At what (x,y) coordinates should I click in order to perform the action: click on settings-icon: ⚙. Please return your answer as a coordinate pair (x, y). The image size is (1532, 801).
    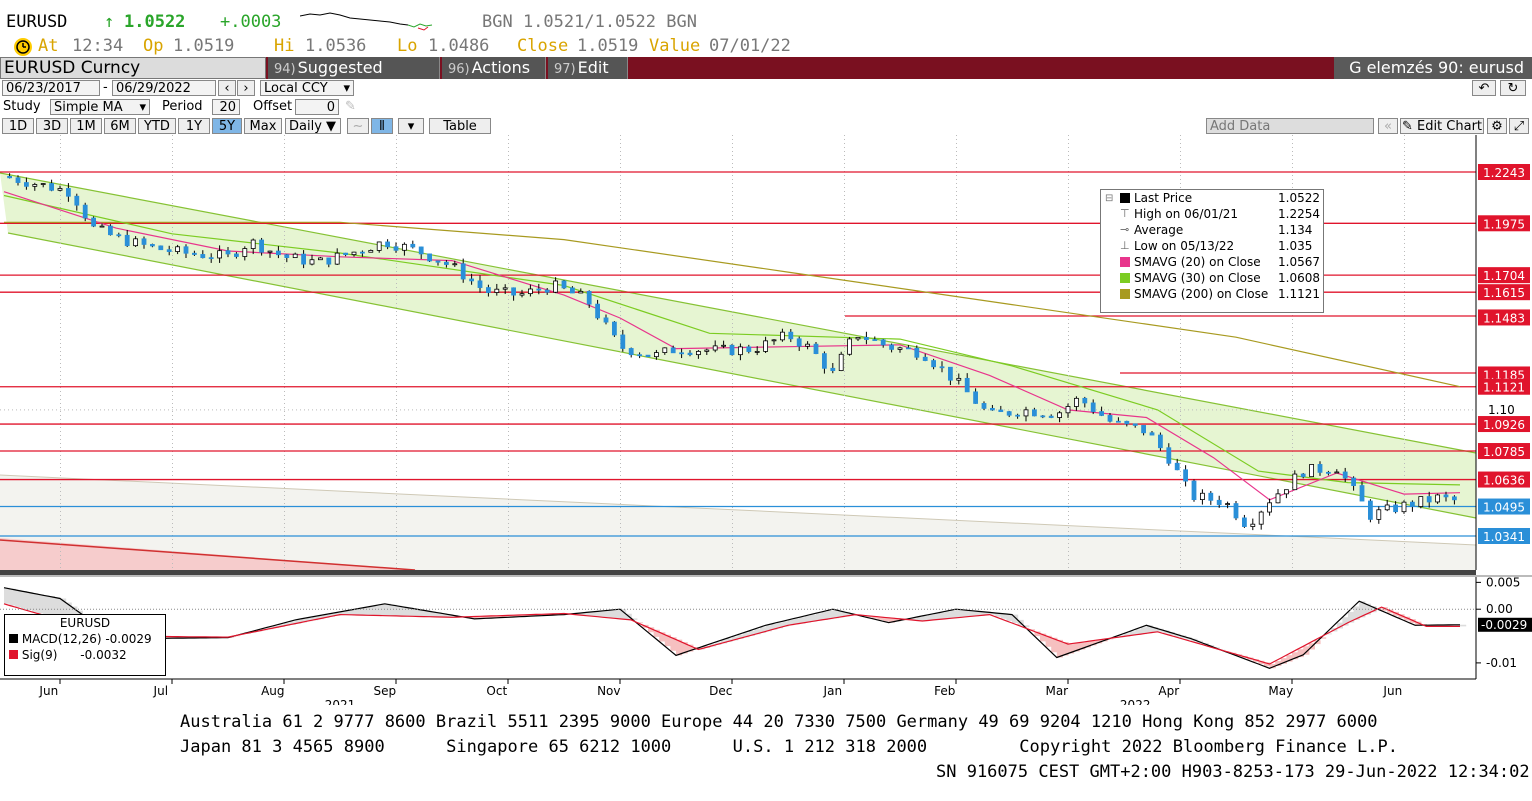
    Looking at the image, I should click on (1497, 126).